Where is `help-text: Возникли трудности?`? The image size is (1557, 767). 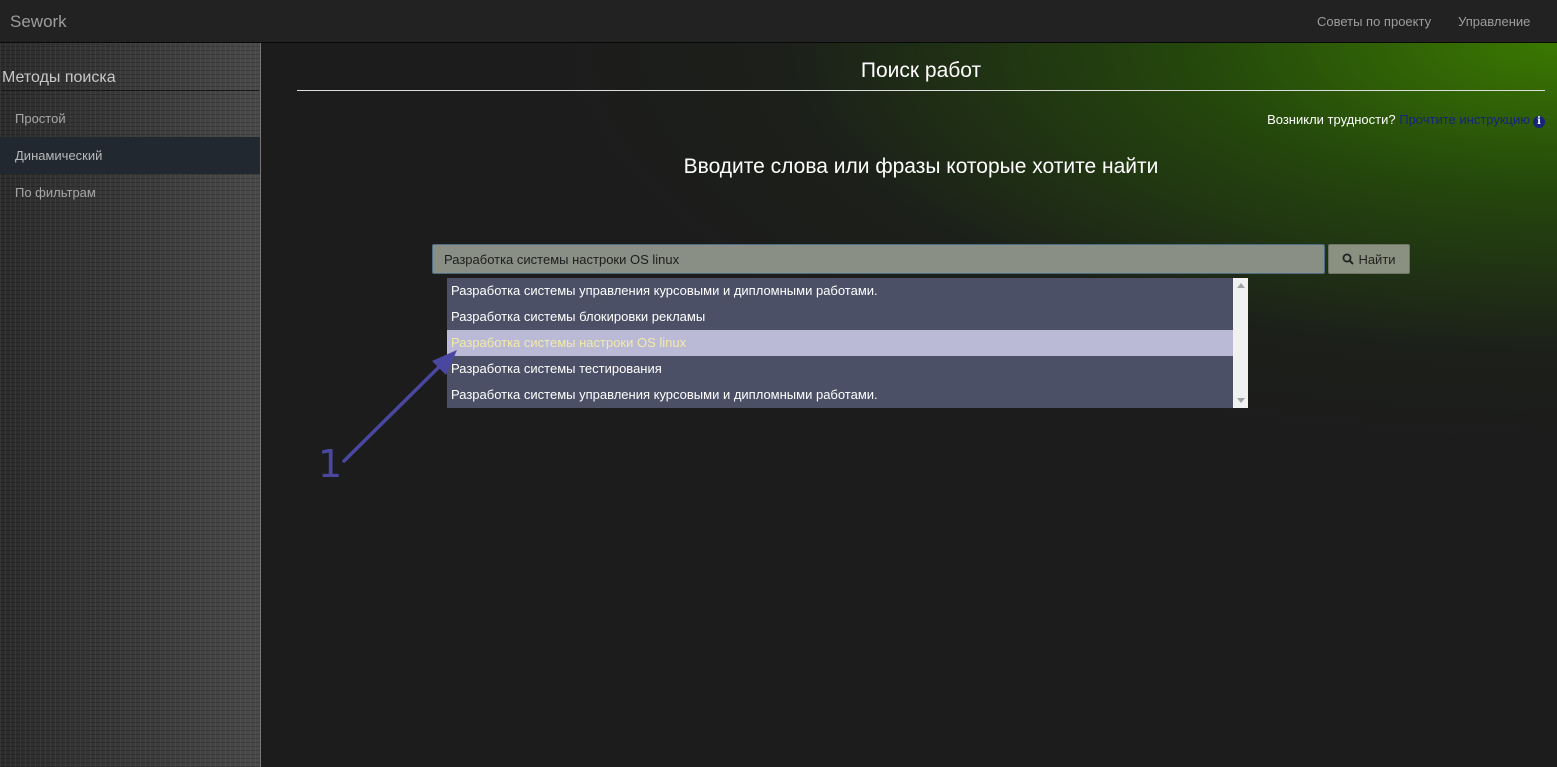 help-text: Возникли трудности? is located at coordinates (1331, 119).